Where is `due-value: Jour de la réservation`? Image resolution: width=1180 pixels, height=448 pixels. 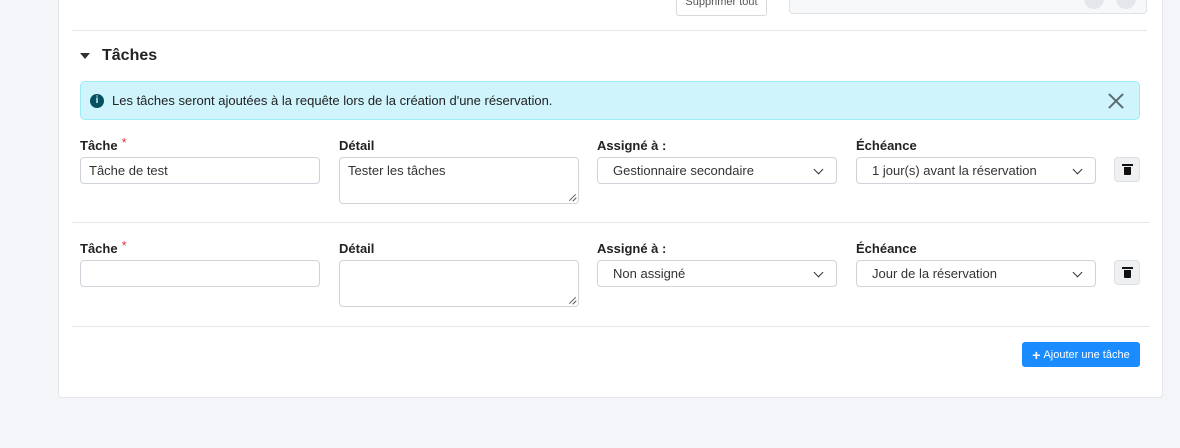
due-value: Jour de la réservation is located at coordinates (935, 273).